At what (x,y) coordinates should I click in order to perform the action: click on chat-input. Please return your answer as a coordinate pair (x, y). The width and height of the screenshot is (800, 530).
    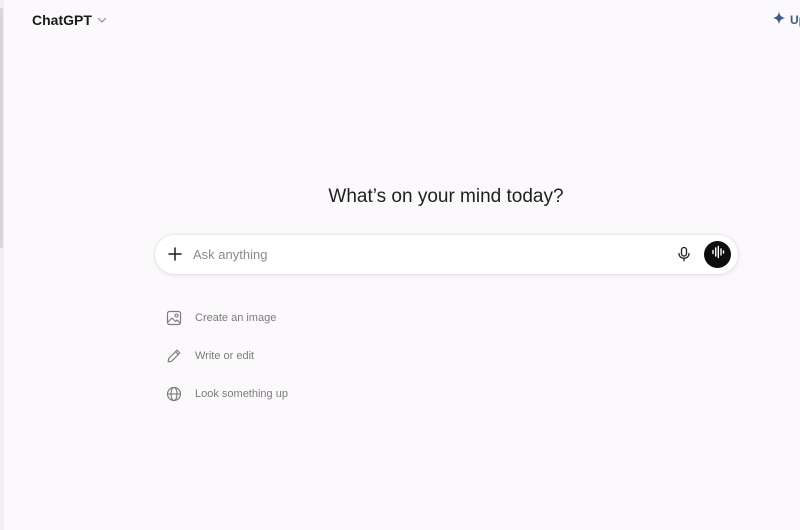
    Looking at the image, I should click on (428, 254).